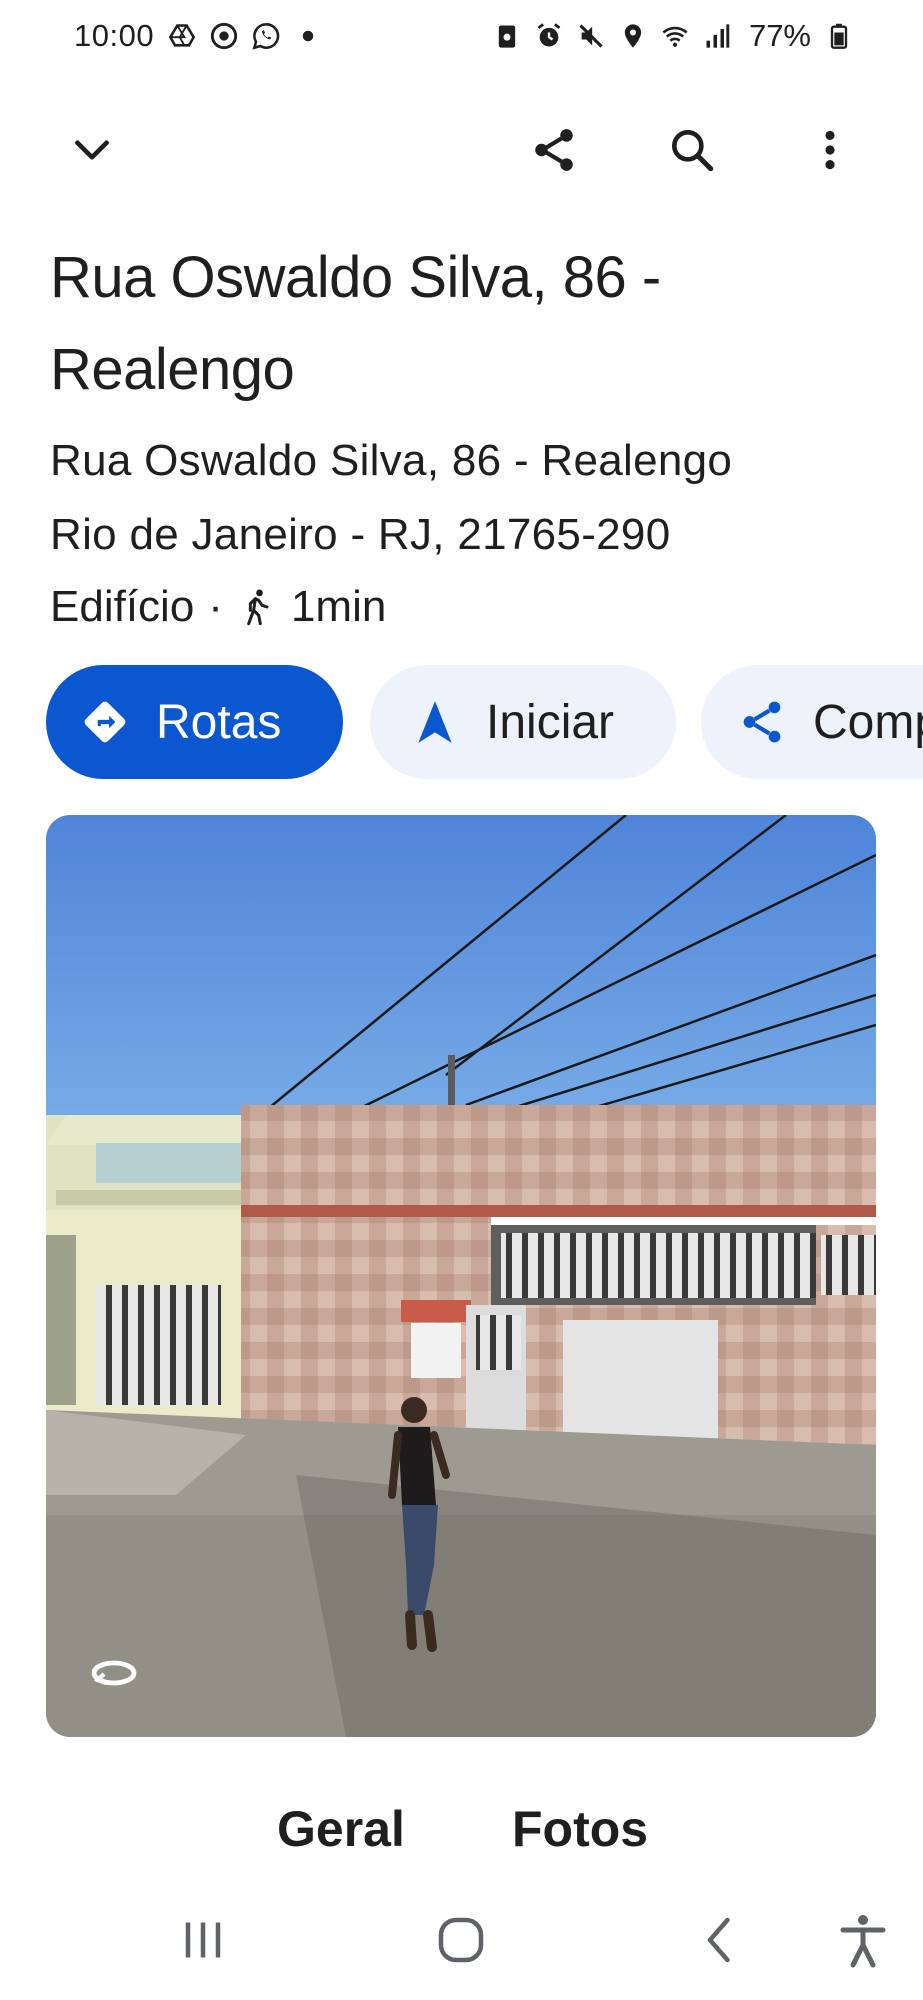 This screenshot has height=2000, width=923. What do you see at coordinates (591, 36) in the screenshot?
I see `mute-icon` at bounding box center [591, 36].